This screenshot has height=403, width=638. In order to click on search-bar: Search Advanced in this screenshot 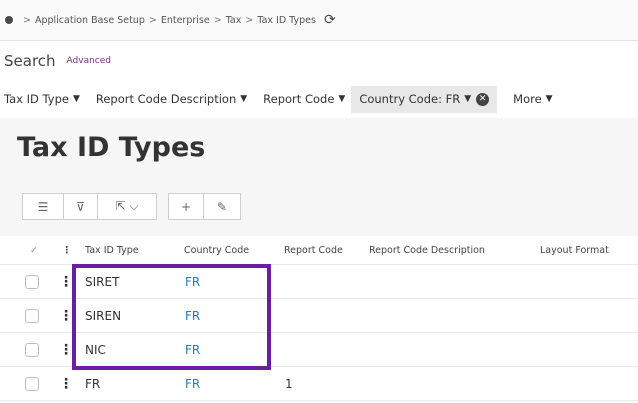, I will do `click(319, 60)`.